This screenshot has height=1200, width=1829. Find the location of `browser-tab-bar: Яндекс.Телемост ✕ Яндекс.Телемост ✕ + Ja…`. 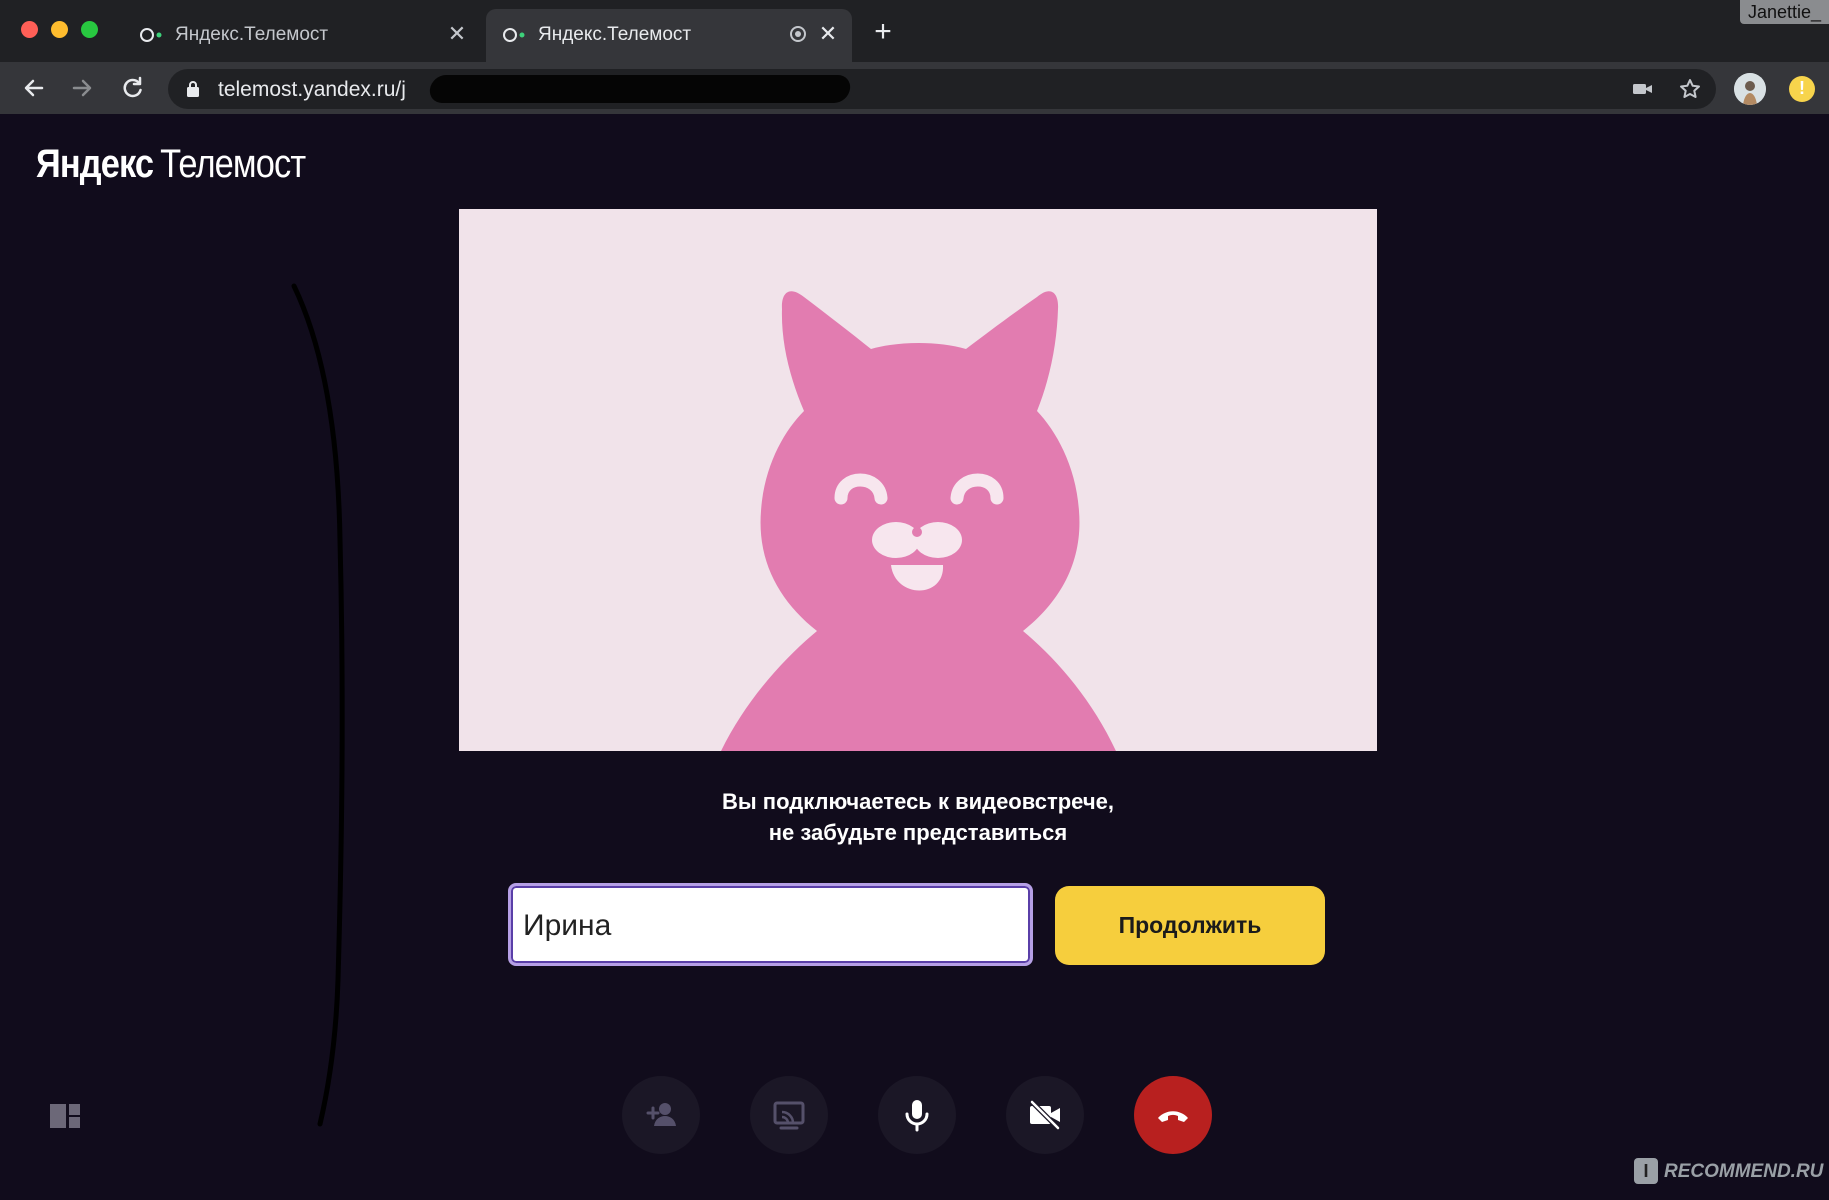

browser-tab-bar: Яндекс.Телемост ✕ Яндекс.Телемост ✕ + Ja… is located at coordinates (914, 31).